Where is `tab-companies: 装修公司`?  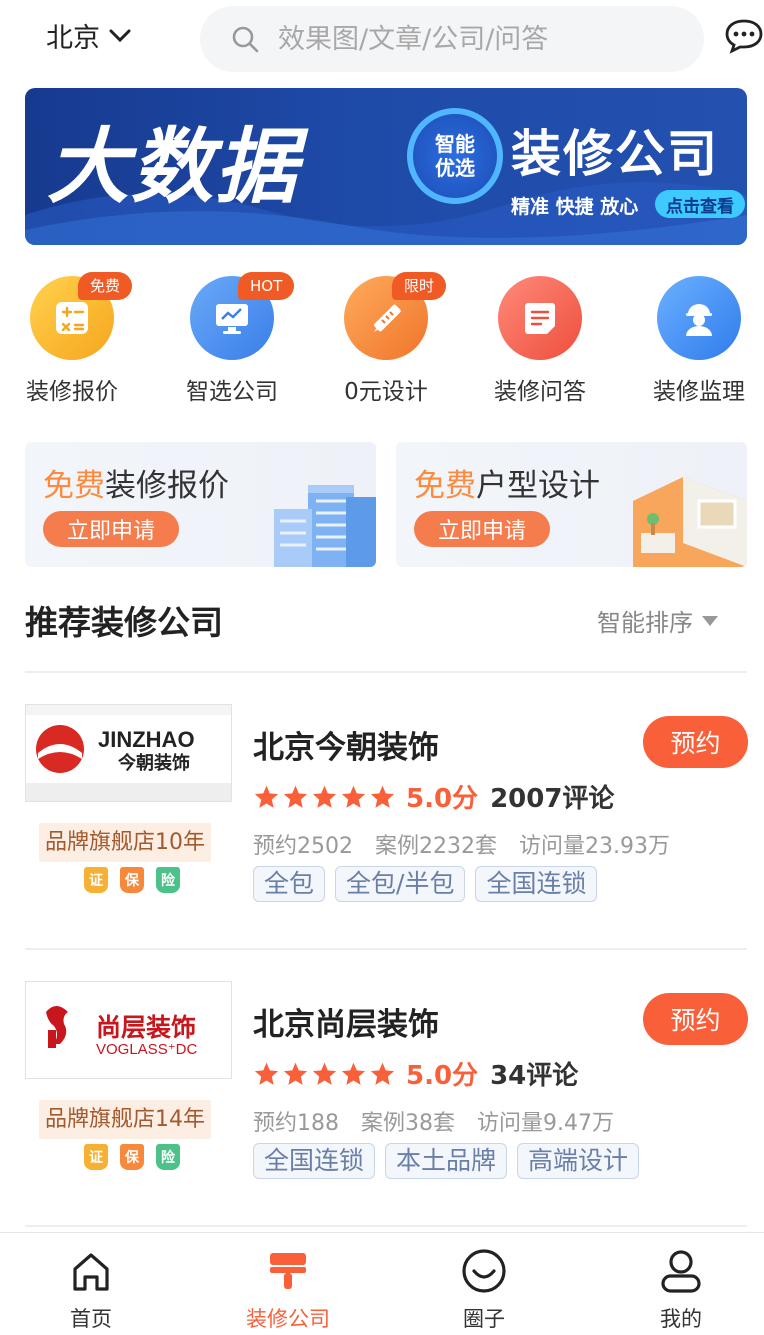 tab-companies: 装修公司 is located at coordinates (288, 1290).